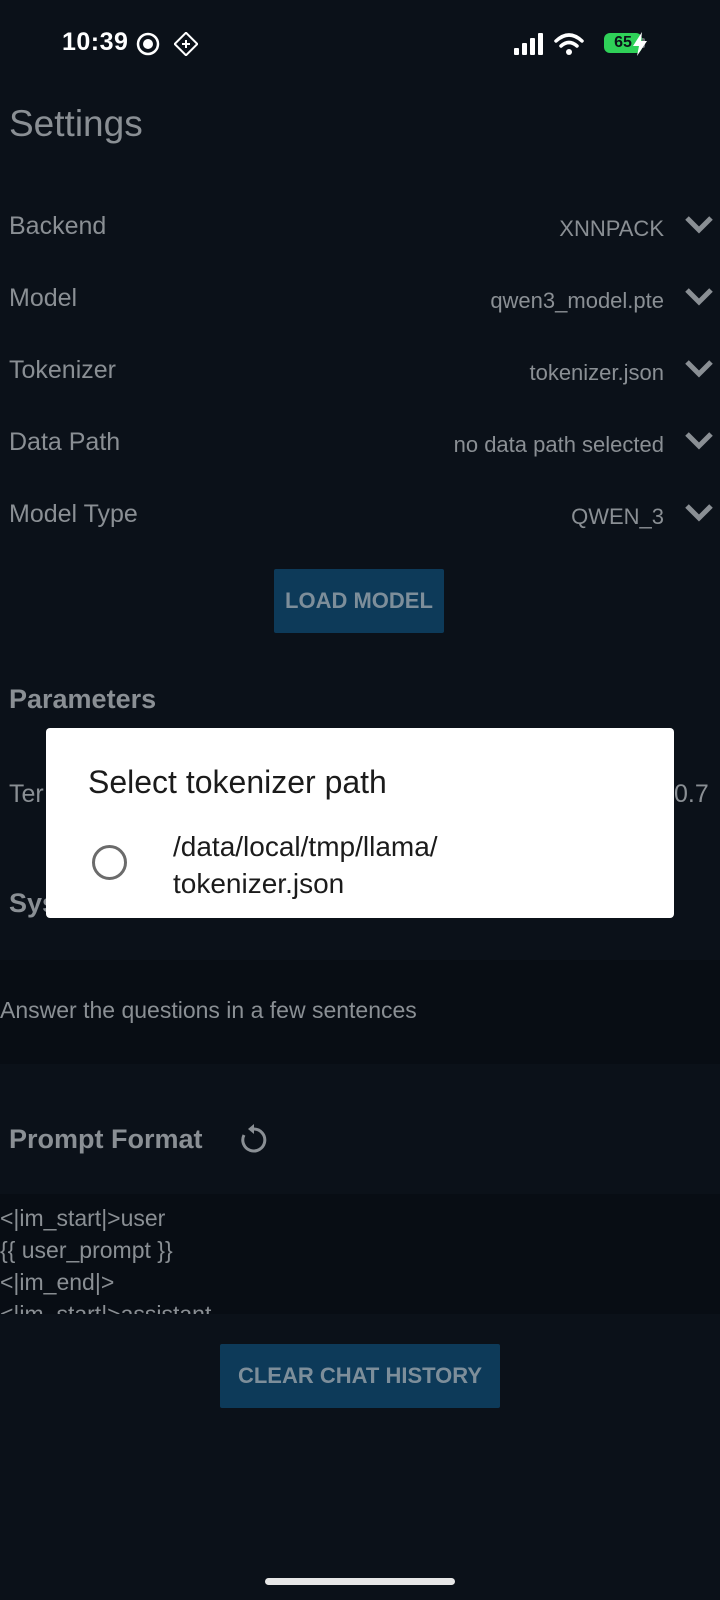 This screenshot has height=1600, width=720. What do you see at coordinates (26, 794) in the screenshot?
I see `temperature-label: Ter` at bounding box center [26, 794].